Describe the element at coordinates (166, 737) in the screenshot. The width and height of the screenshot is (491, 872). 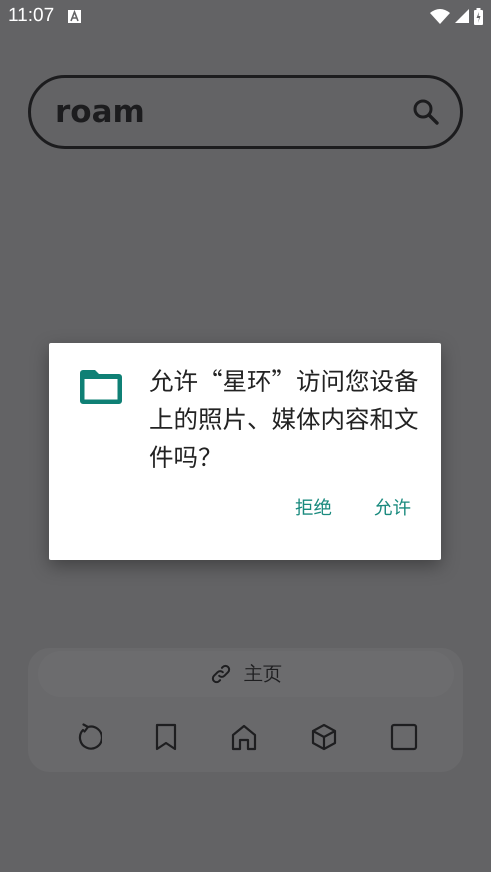
I see `bookmark-icon` at that location.